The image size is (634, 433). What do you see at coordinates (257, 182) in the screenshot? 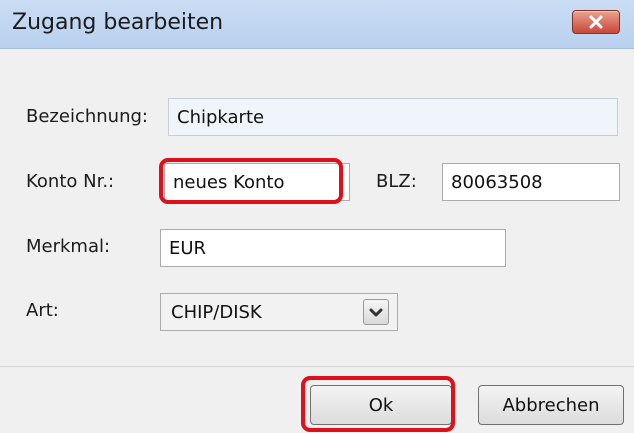
I see `konto-field: neues Konto` at bounding box center [257, 182].